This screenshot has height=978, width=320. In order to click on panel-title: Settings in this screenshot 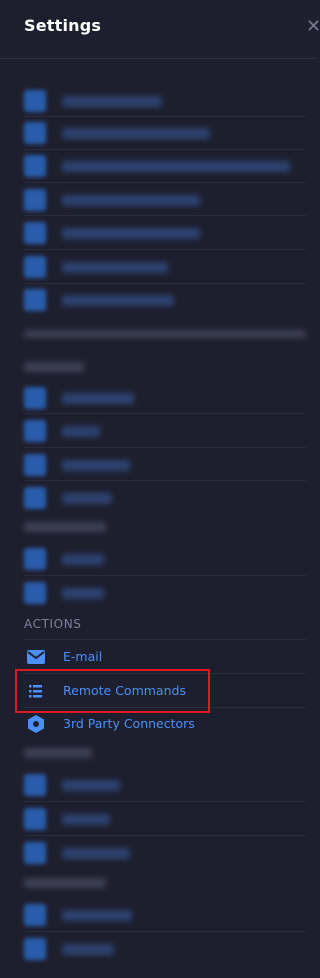, I will do `click(63, 25)`.